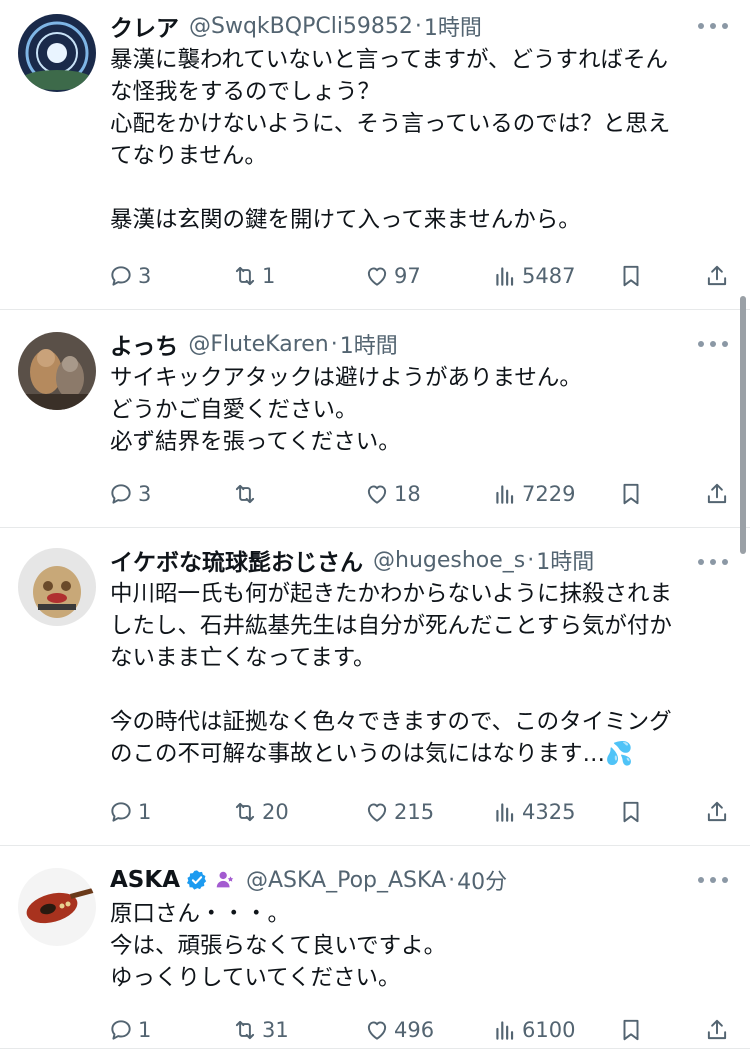  Describe the element at coordinates (549, 1030) in the screenshot. I see `view-count: 6100` at that location.